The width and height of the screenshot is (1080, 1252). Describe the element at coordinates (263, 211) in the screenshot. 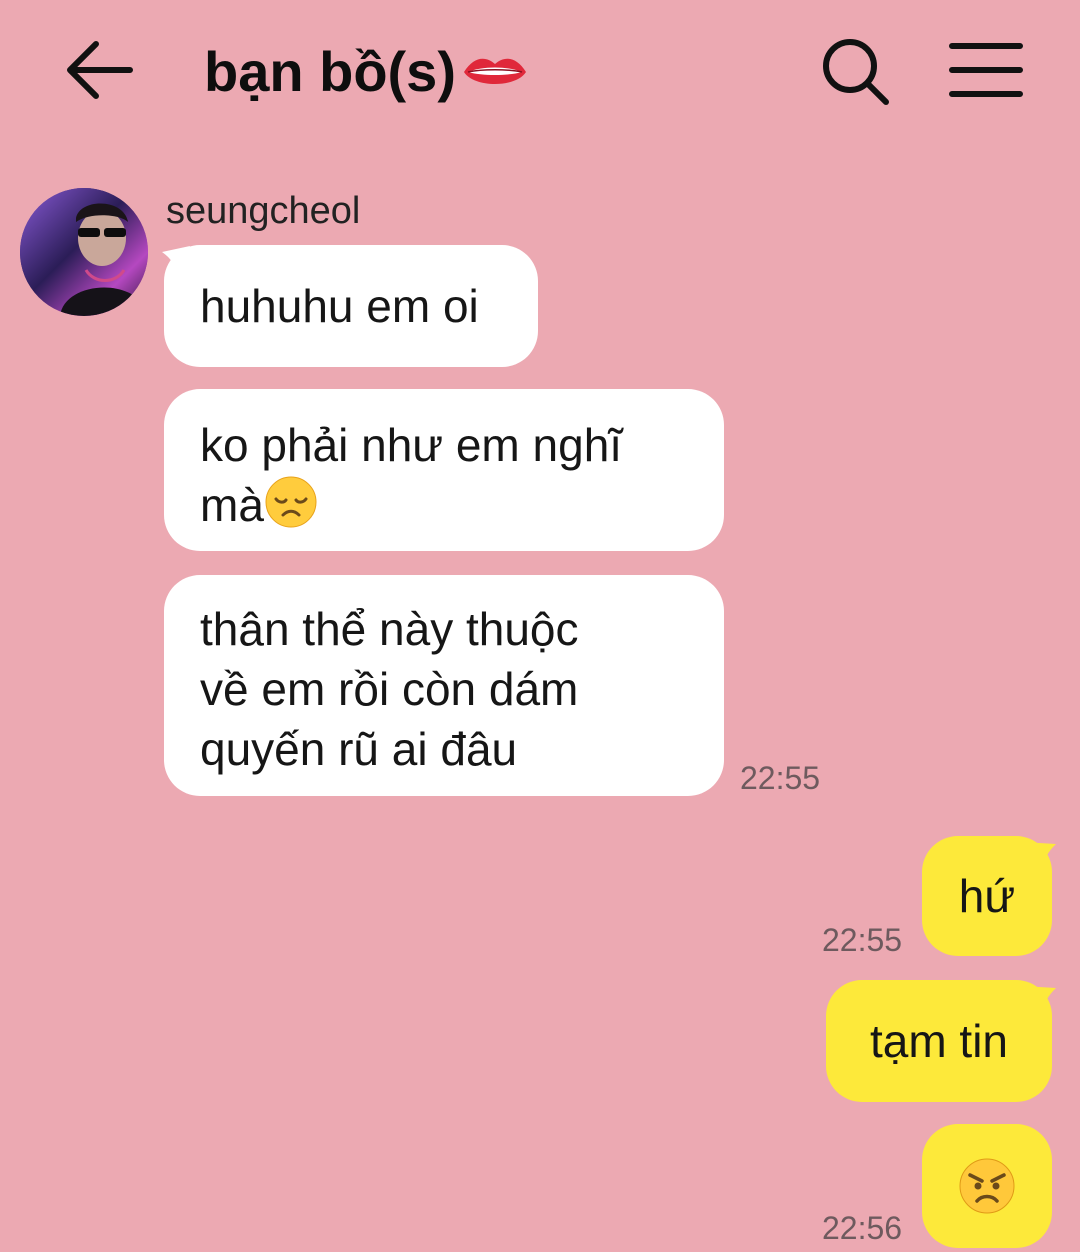

I see `sender-name: seungcheol` at that location.